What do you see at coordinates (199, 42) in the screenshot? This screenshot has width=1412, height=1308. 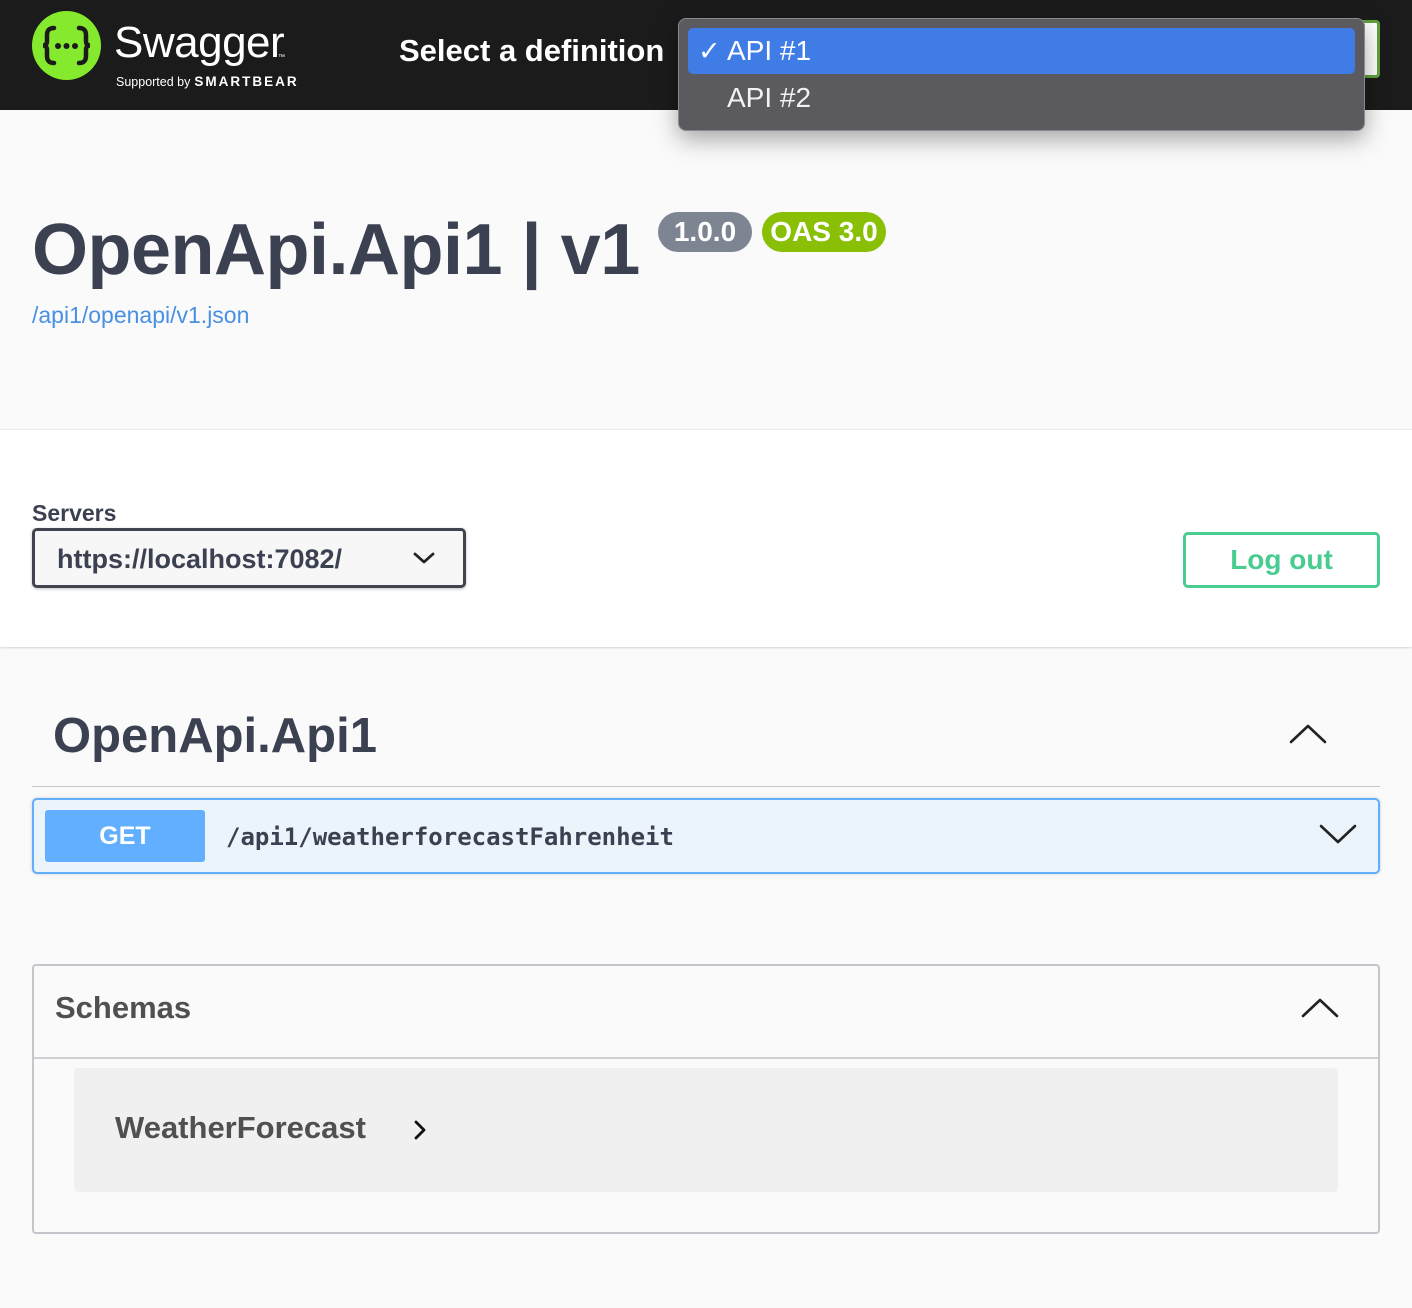 I see `logo-wordmark: Swagger` at bounding box center [199, 42].